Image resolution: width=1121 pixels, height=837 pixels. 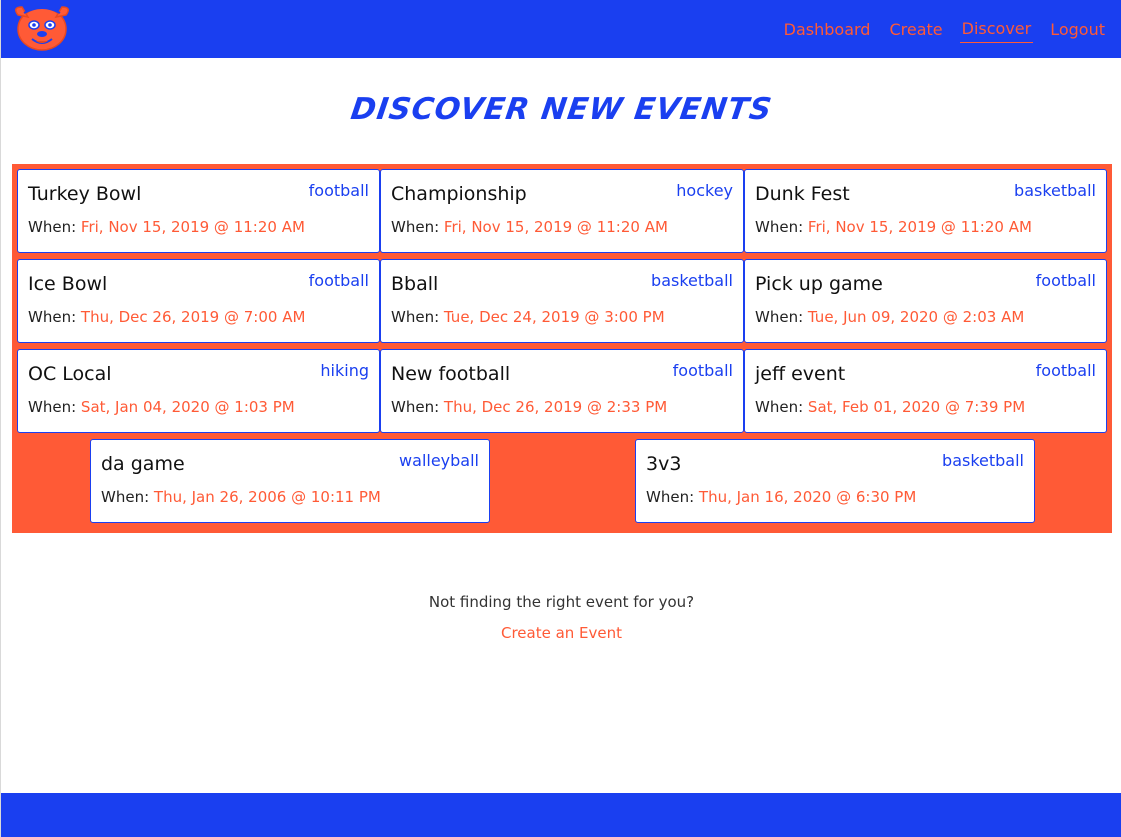 I want to click on event-date: Thu, Jan 26, 2006 @ 10:11 PM, so click(x=267, y=497).